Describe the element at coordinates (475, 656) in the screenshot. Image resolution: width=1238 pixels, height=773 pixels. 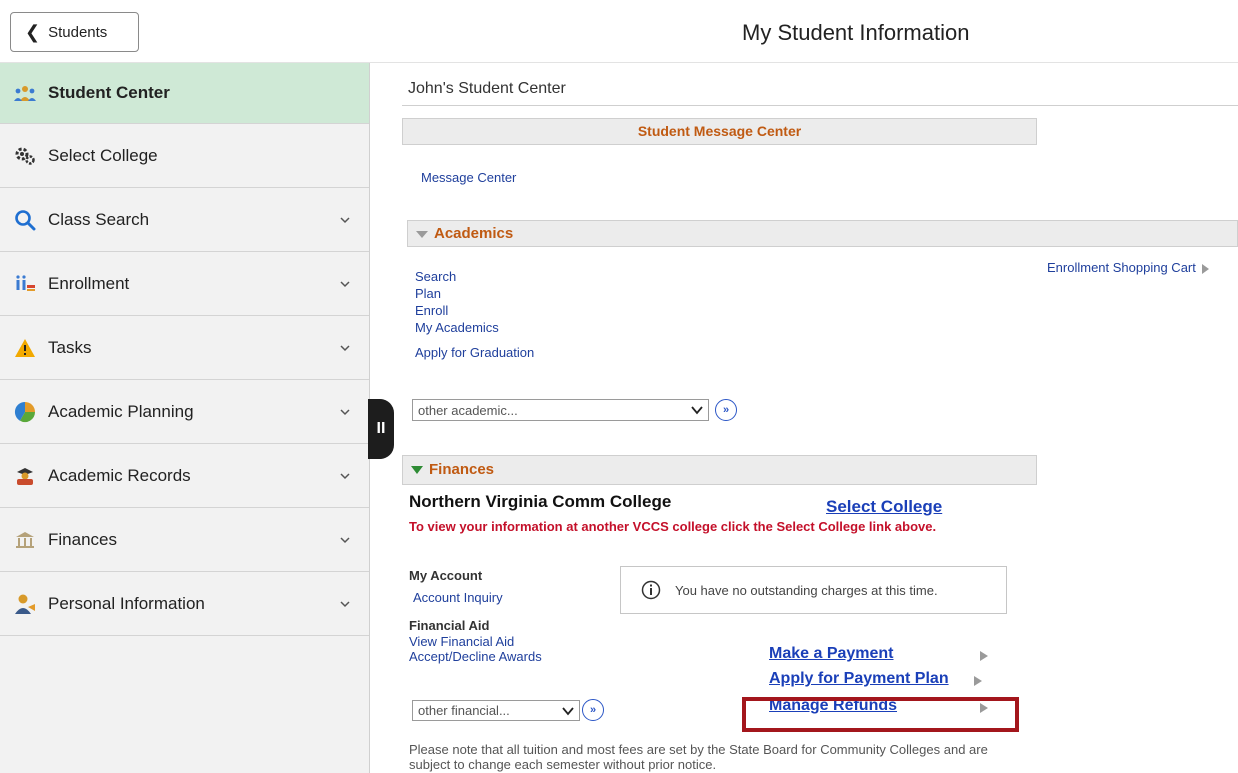
I see `accept-decline-awards-link: Accept/Decline Awards` at that location.